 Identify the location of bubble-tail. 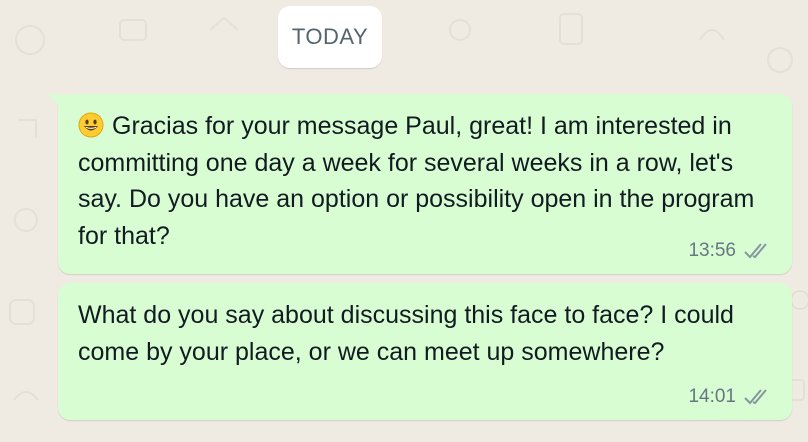
(55, 101).